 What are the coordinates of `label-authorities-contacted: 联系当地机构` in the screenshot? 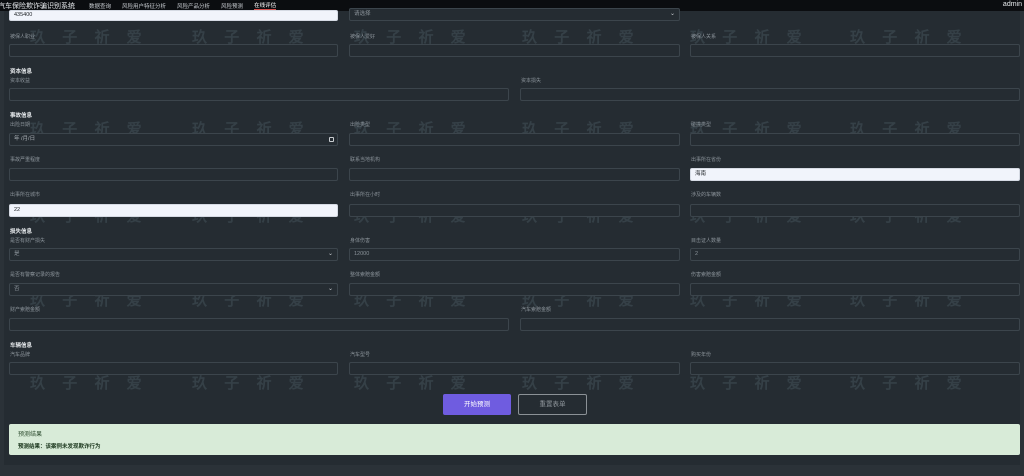 It's located at (365, 160).